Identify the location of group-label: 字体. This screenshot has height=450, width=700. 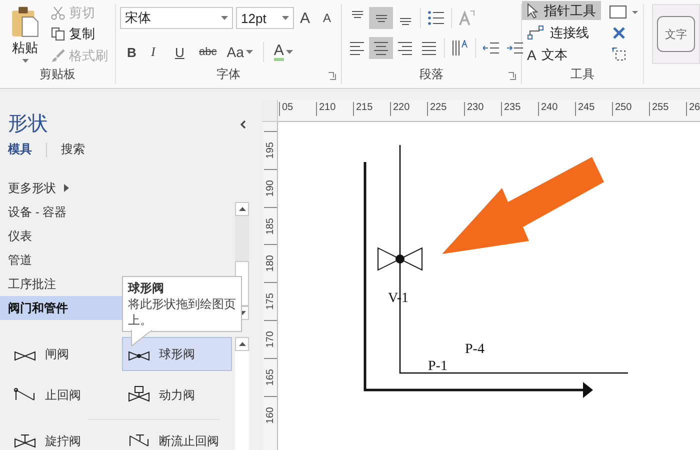
(228, 74).